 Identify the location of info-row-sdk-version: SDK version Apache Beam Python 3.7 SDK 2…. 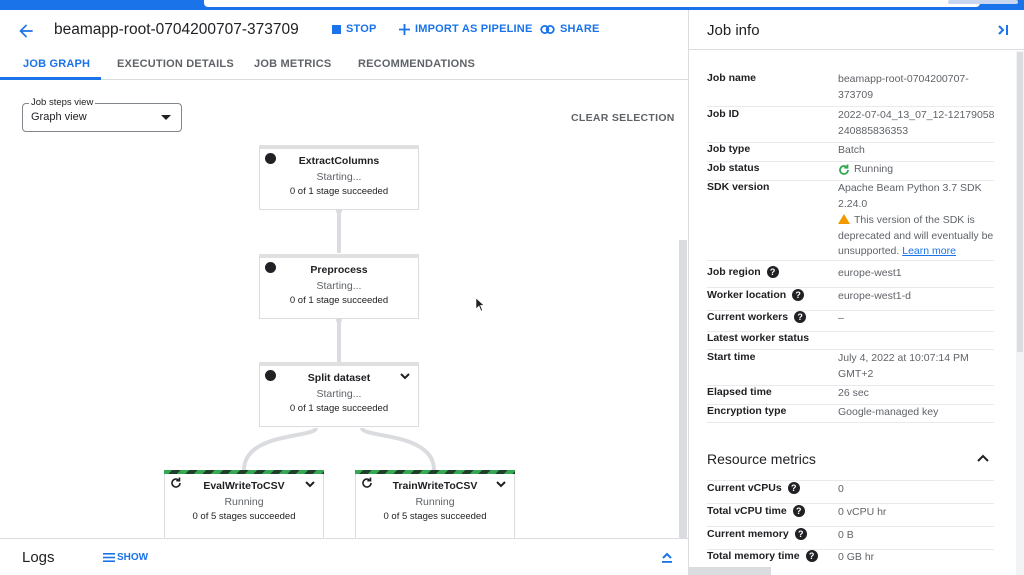
(850, 221).